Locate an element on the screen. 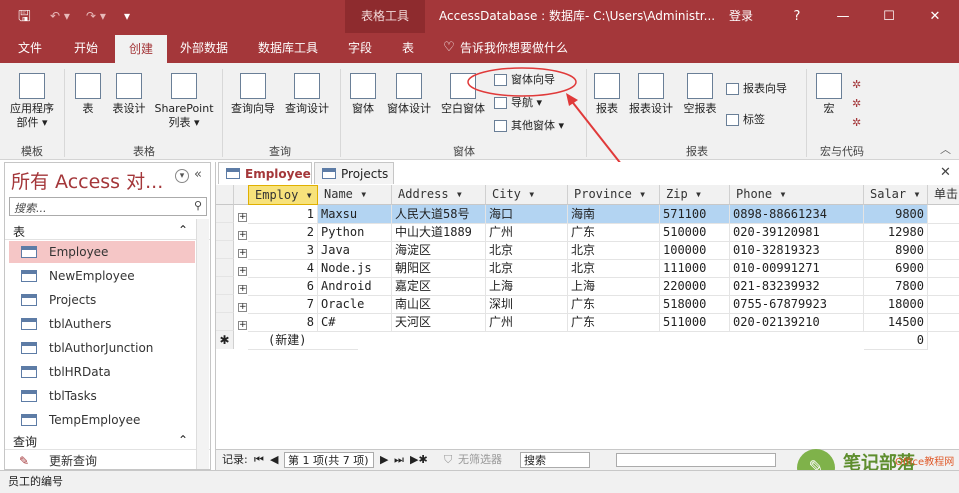 The image size is (959, 493). table-cell: 571100 is located at coordinates (695, 214).